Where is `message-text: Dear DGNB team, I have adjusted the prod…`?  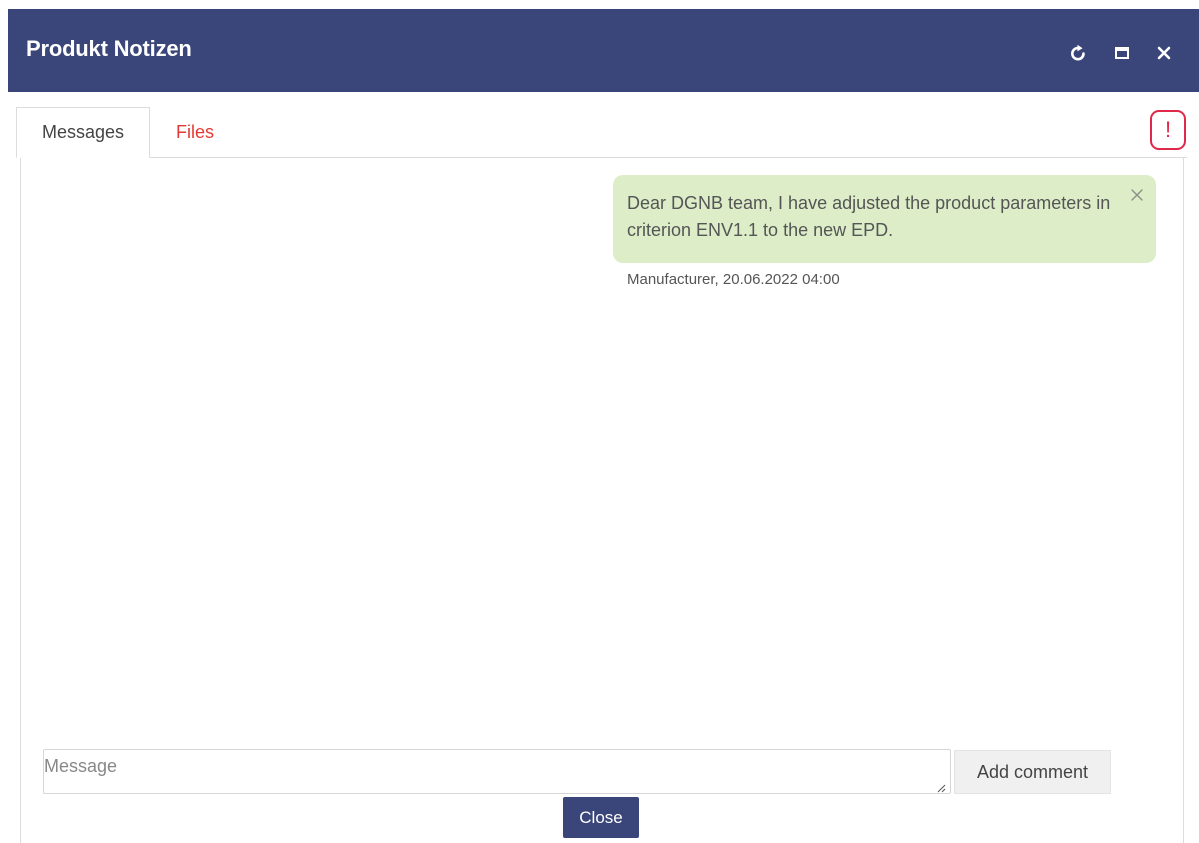 message-text: Dear DGNB team, I have adjusted the prod… is located at coordinates (869, 216).